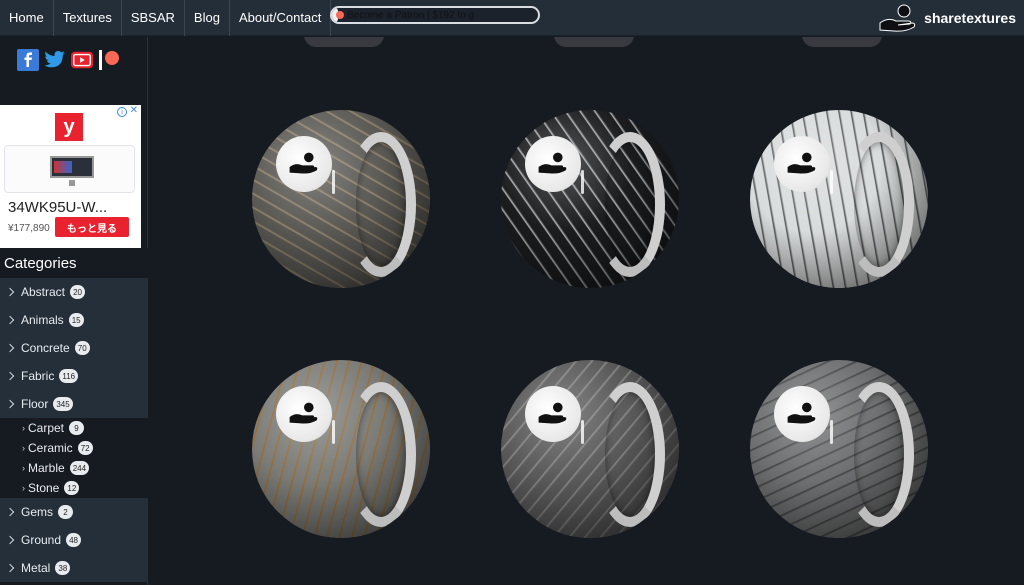  I want to click on category-label: Fabric, so click(38, 376).